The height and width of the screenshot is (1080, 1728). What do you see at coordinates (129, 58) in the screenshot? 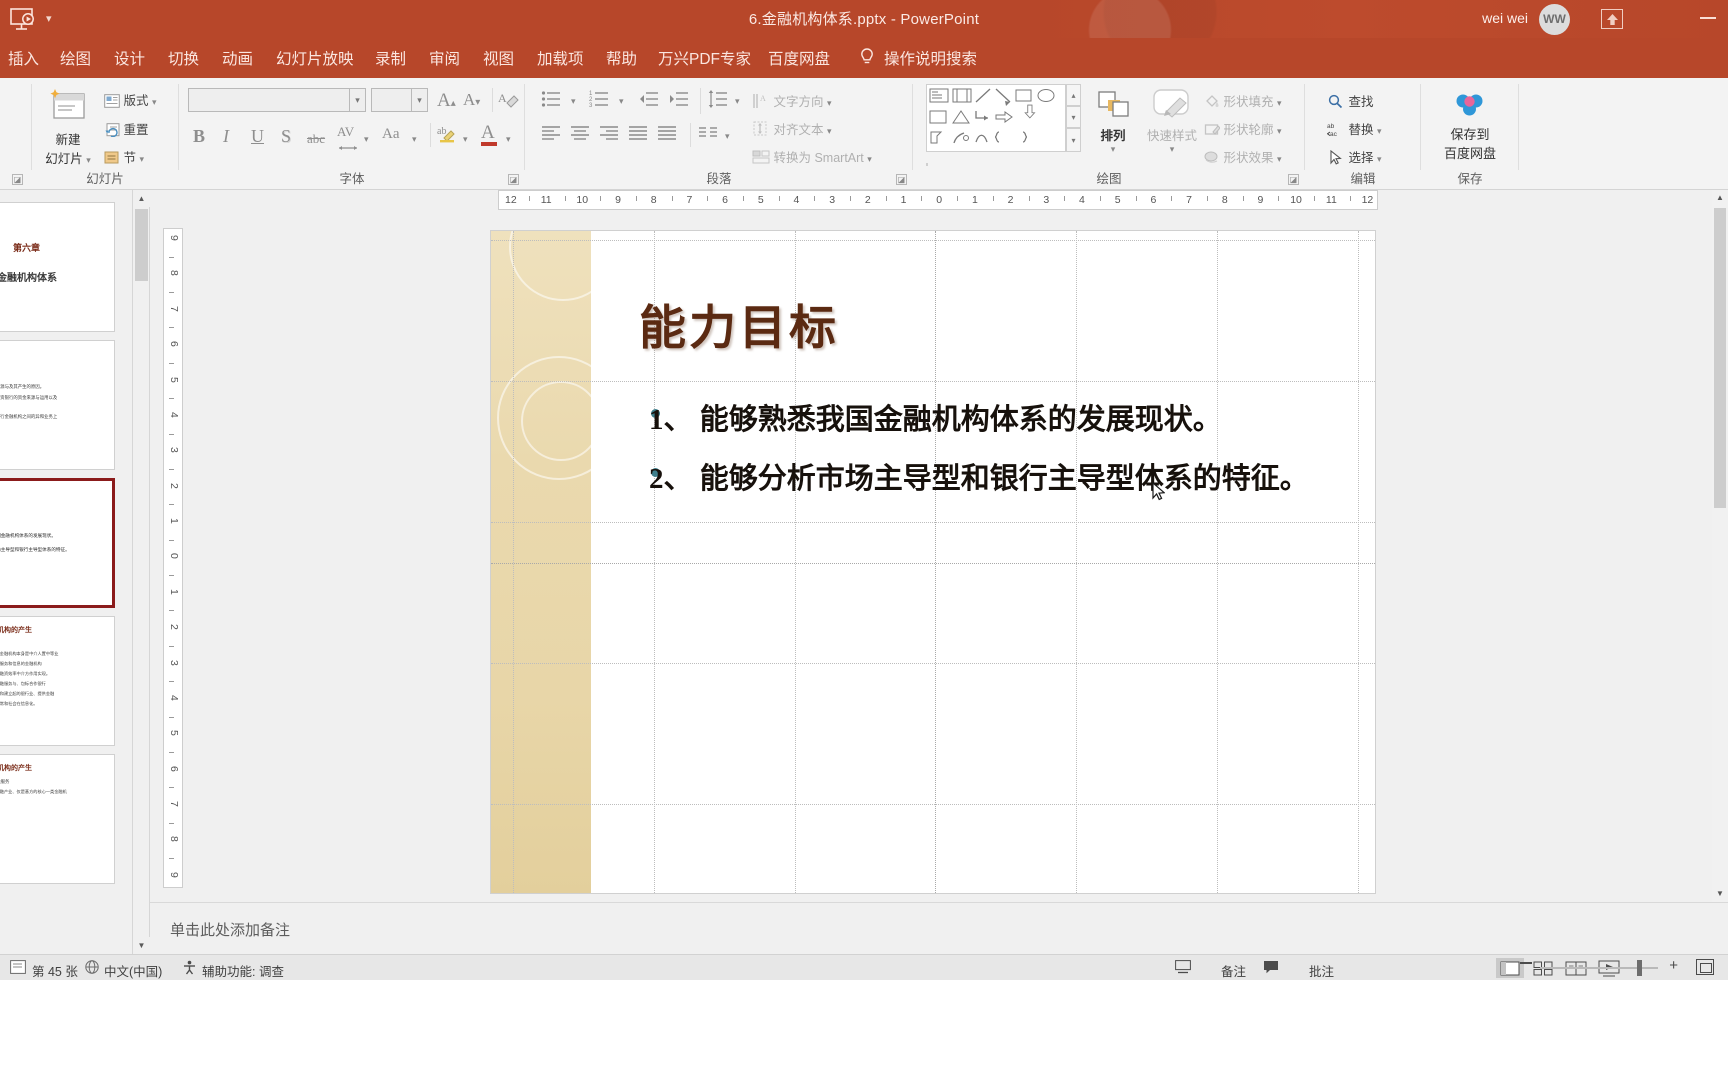
I see `tab-design: 设计` at bounding box center [129, 58].